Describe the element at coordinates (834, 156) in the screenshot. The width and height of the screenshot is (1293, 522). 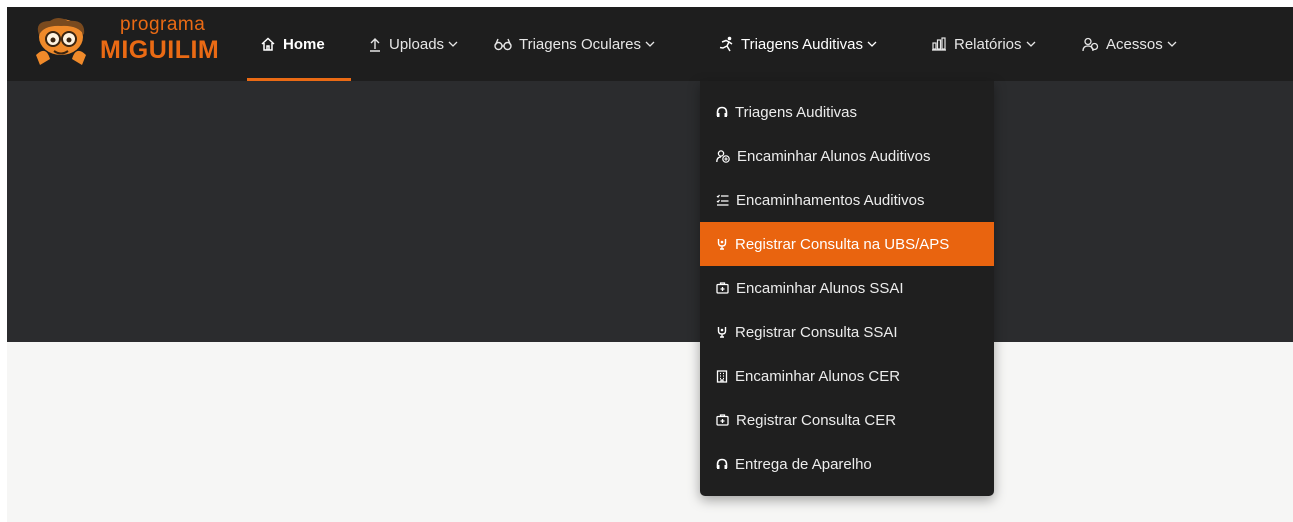
I see `dropdown-item-label: Encaminhar Alunos Auditivos` at that location.